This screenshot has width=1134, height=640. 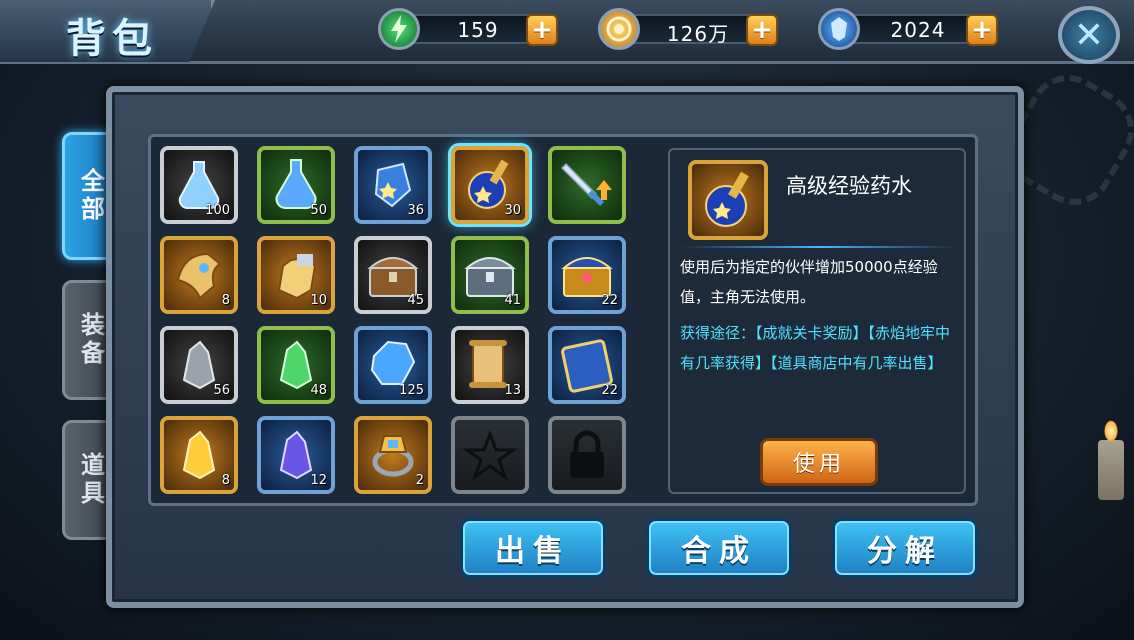 What do you see at coordinates (512, 390) in the screenshot?
I see `slot-count: 13` at bounding box center [512, 390].